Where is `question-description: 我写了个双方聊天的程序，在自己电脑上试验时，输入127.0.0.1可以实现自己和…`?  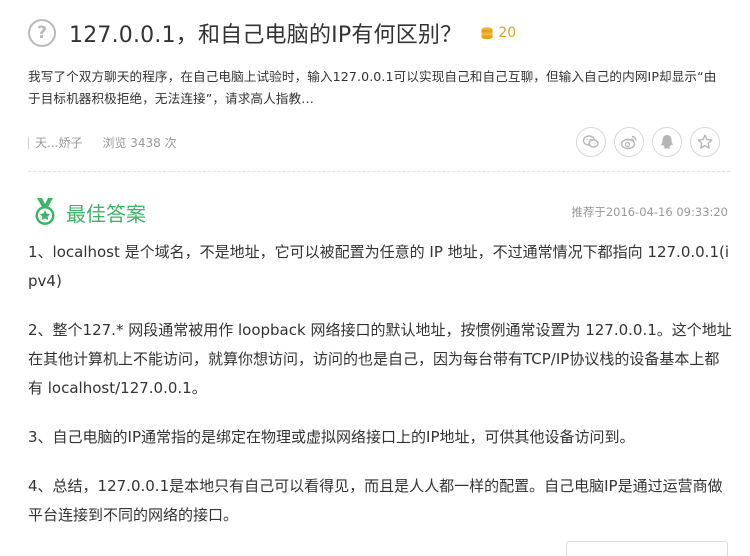
question-description: 我写了个双方聊天的程序，在自己电脑上试验时，输入127.0.0.1可以实现自己和… is located at coordinates (372, 87).